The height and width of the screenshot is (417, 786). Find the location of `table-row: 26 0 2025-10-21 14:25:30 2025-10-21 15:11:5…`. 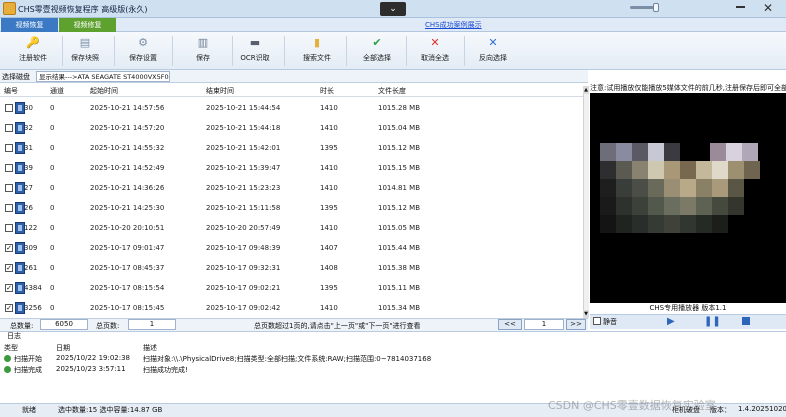

table-row: 26 0 2025-10-21 14:25:30 2025-10-21 15:11:5… is located at coordinates (294, 209).